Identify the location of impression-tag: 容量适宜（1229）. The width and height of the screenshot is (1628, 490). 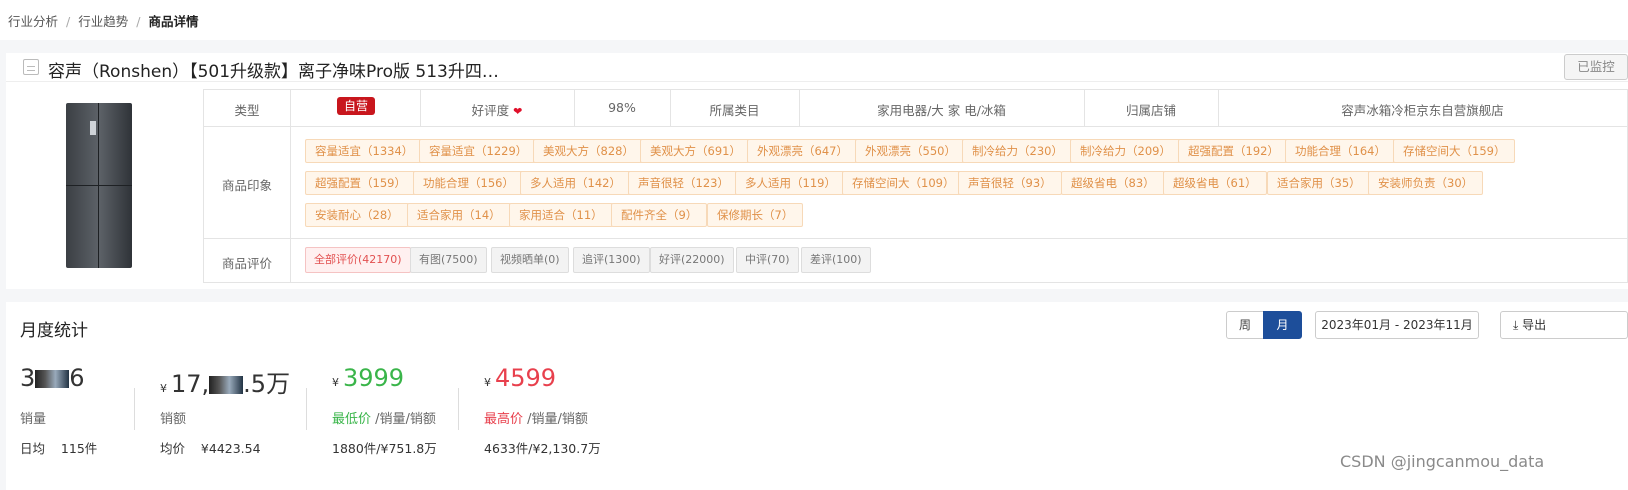
(478, 151).